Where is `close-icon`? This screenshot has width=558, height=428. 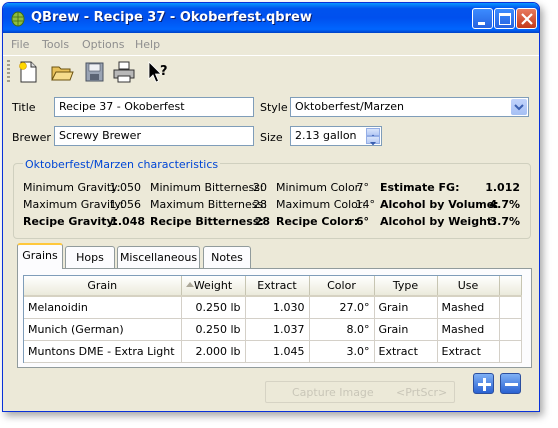
close-icon is located at coordinates (527, 19).